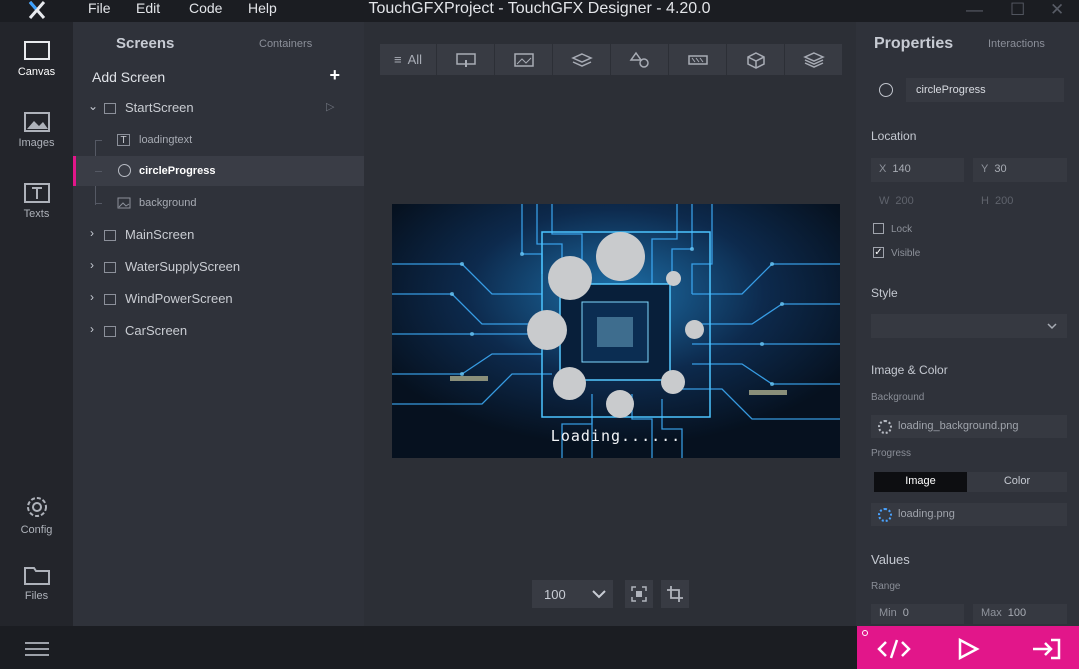 The image size is (1079, 669). I want to click on x-value: 140, so click(901, 169).